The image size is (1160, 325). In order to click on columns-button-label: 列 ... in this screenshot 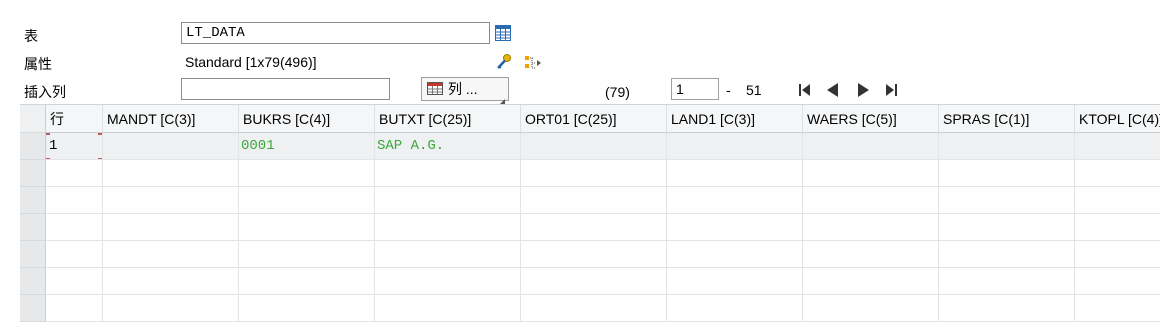, I will do `click(463, 89)`.